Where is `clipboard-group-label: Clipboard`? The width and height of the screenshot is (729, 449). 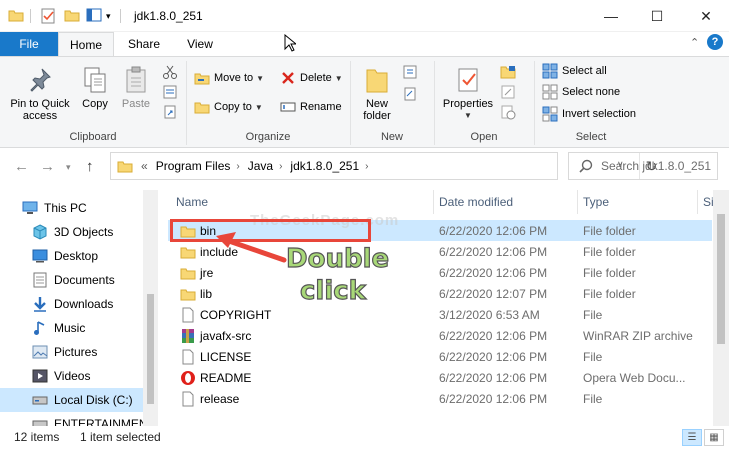
clipboard-group-label: Clipboard is located at coordinates (93, 137).